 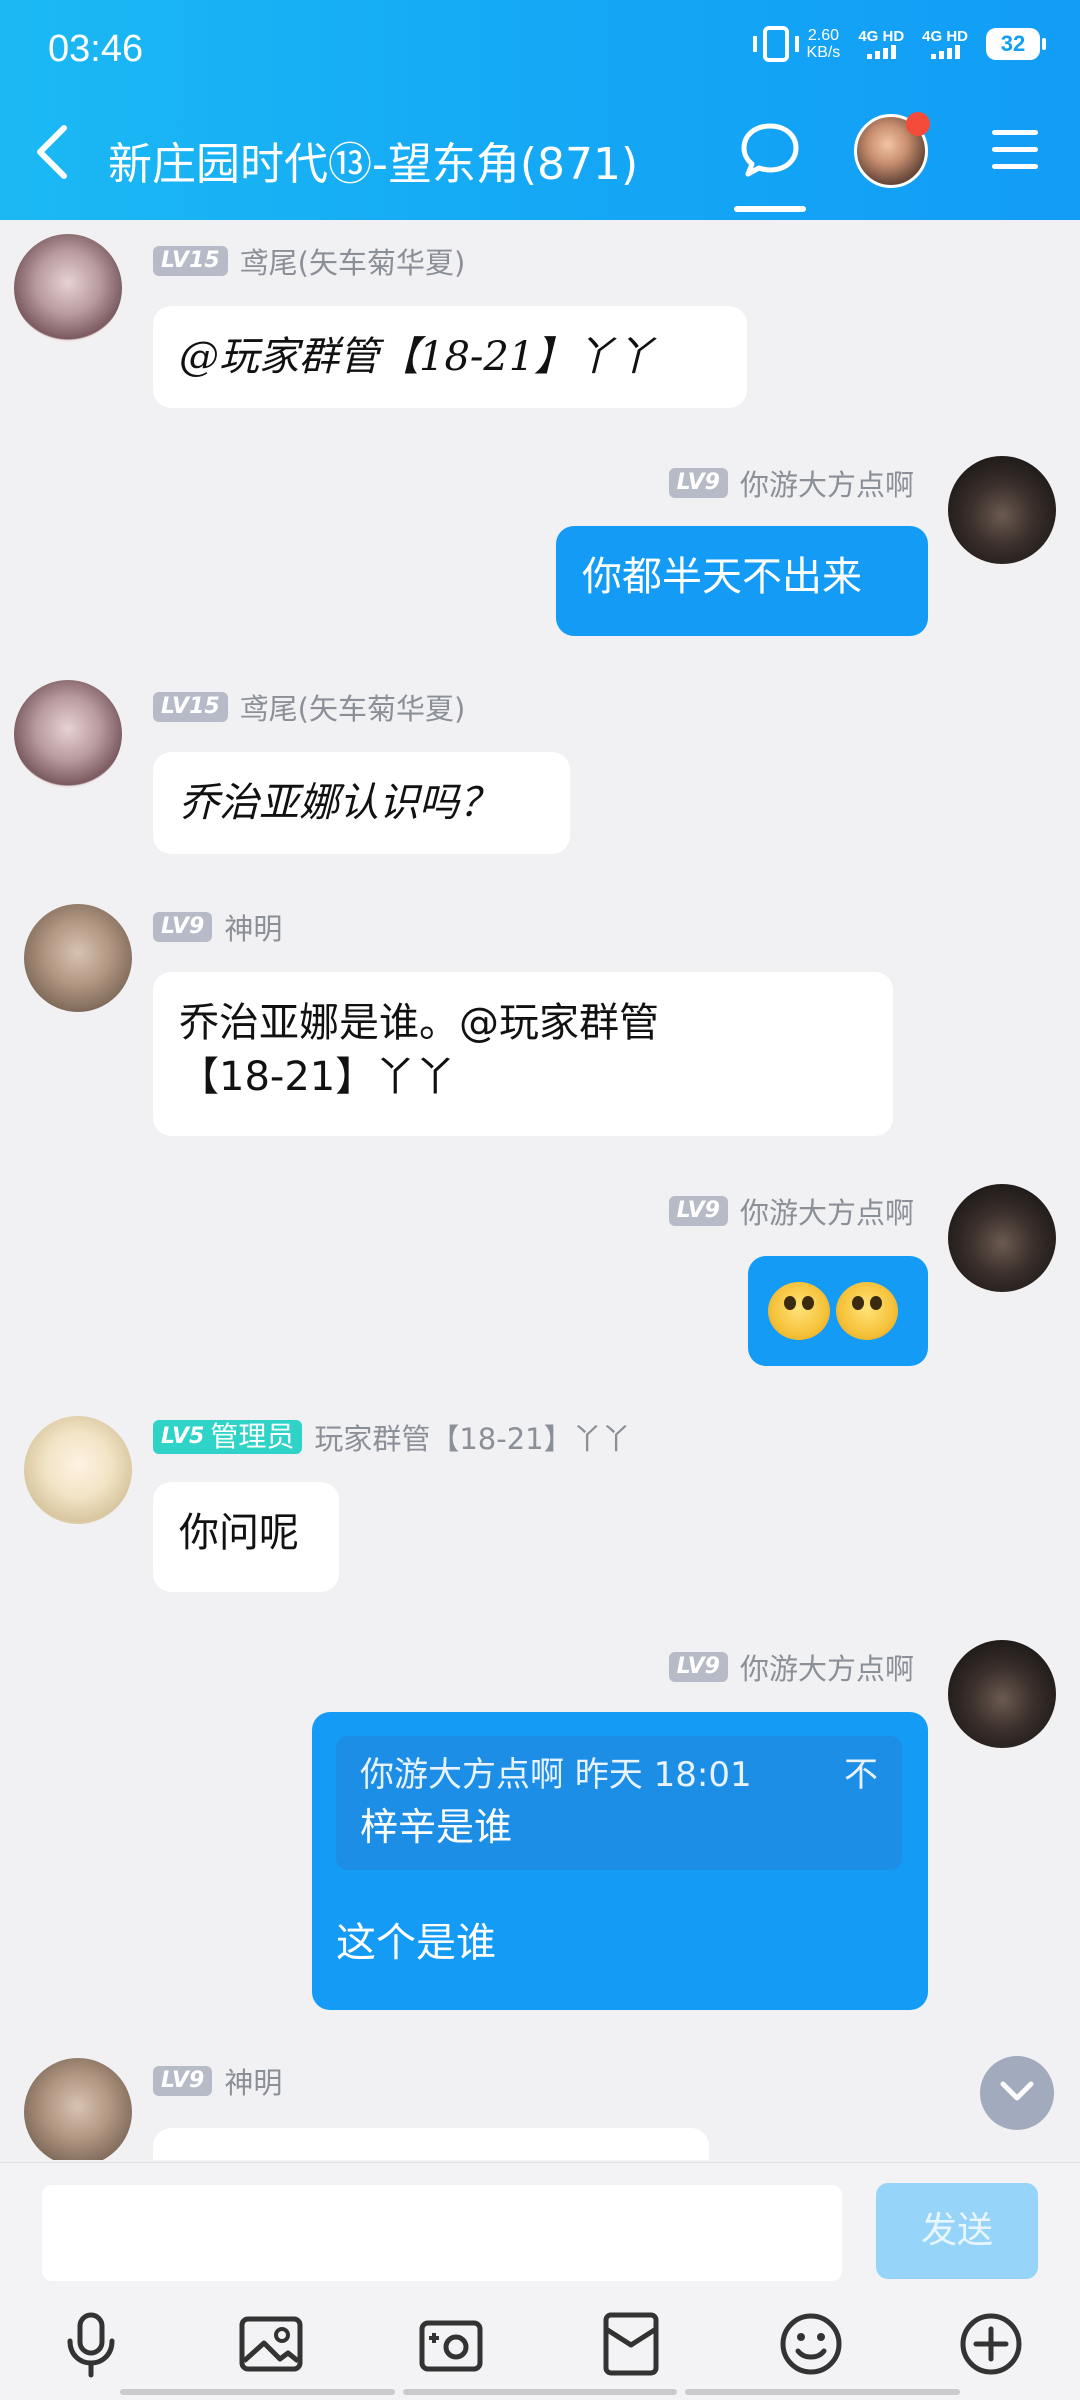 I want to click on quoted-message: 你游大方点啊 昨天 18:01 不 梓辛是谁, so click(x=619, y=1803).